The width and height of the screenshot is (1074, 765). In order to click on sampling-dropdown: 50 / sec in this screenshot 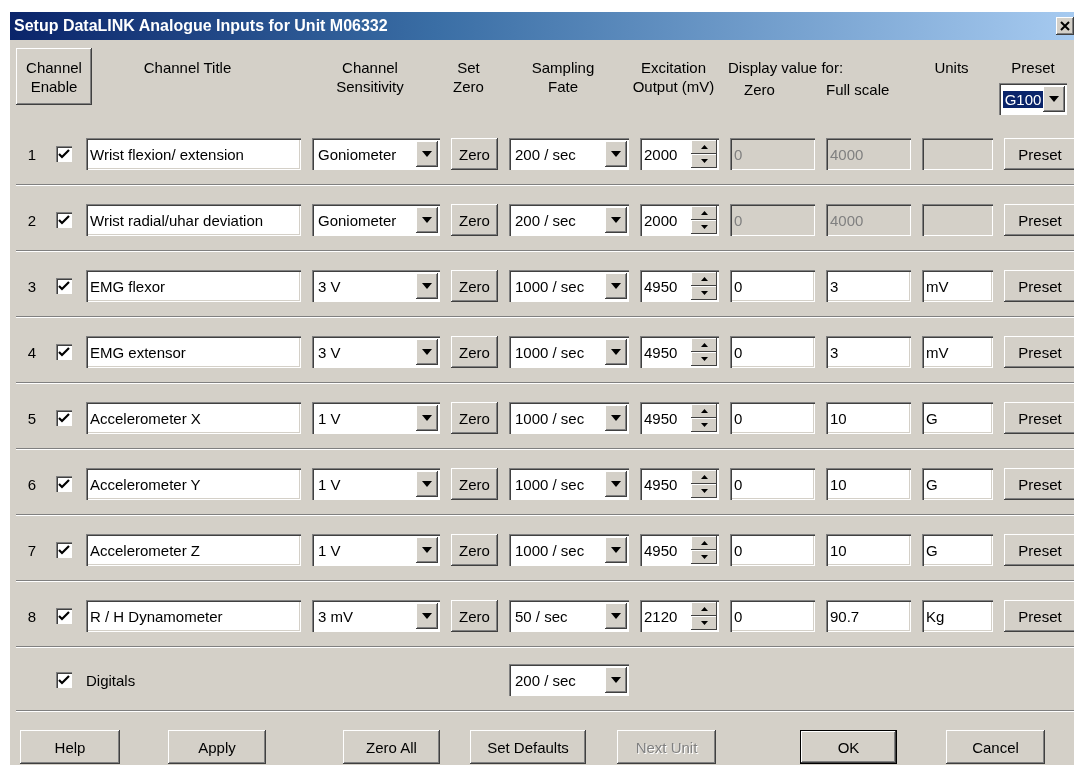, I will do `click(569, 616)`.